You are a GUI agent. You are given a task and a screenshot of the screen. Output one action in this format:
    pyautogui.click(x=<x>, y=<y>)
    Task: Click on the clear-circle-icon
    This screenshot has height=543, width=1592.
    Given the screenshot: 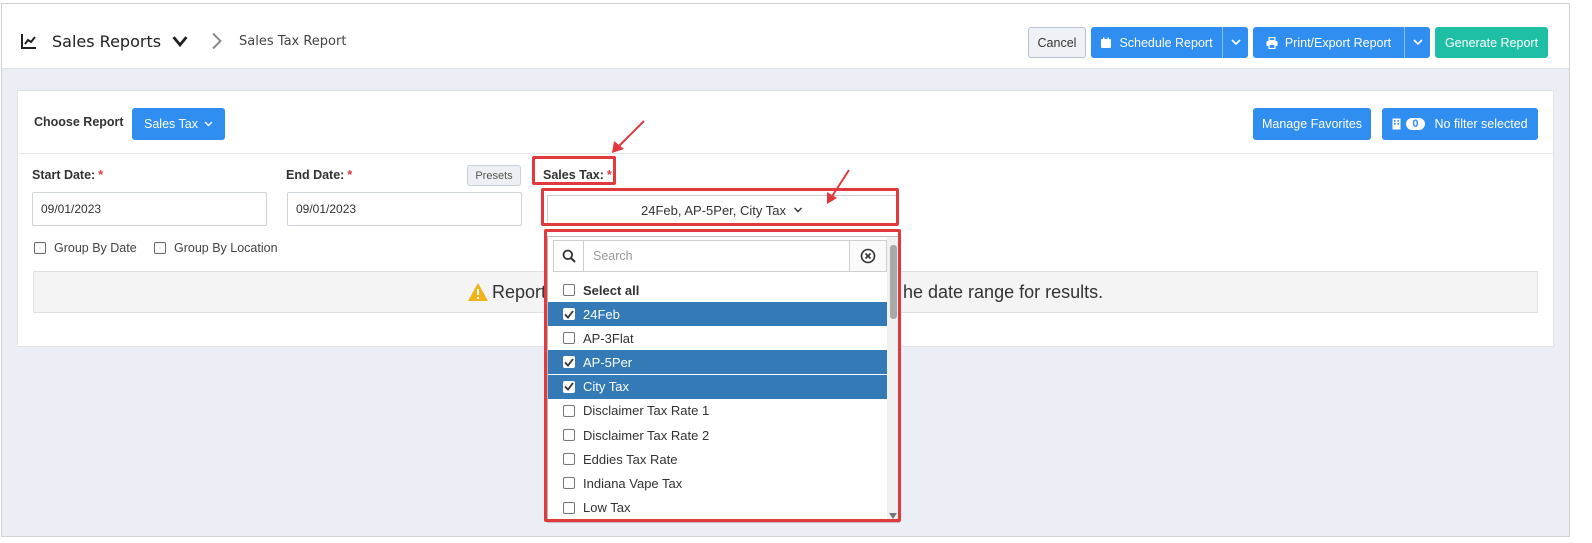 What is the action you would take?
    pyautogui.click(x=868, y=256)
    